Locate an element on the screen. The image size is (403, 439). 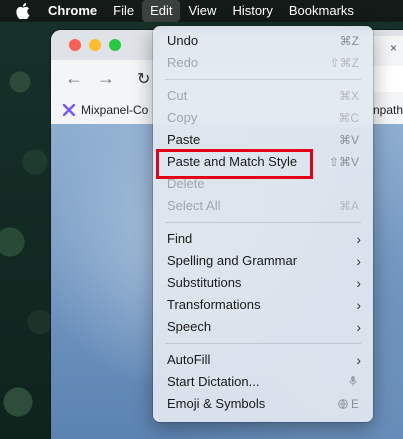
shortcut-key: E is located at coordinates (354, 404).